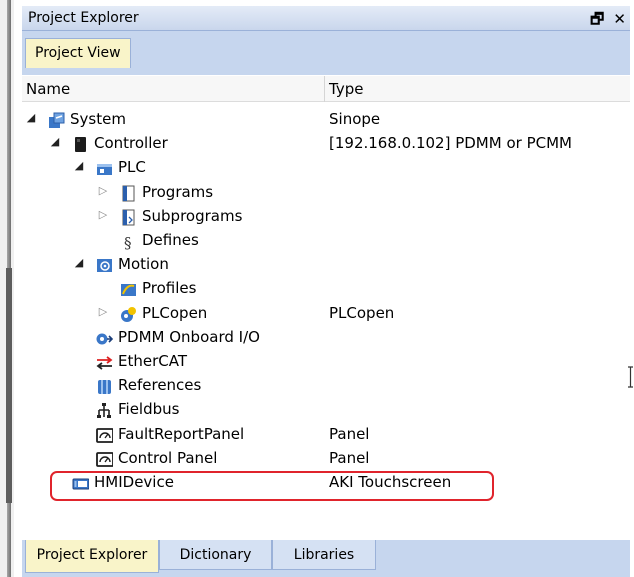 This screenshot has height=577, width=634. Describe the element at coordinates (149, 409) in the screenshot. I see `tree-item-label: Fieldbus` at that location.